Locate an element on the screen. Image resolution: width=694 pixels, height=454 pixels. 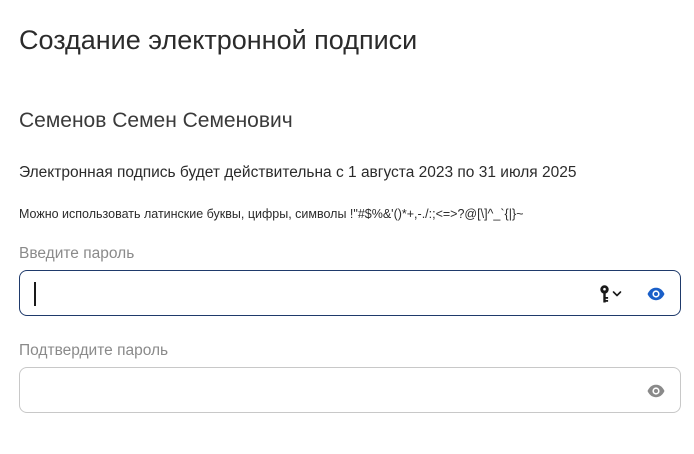
show-password-button is located at coordinates (656, 294).